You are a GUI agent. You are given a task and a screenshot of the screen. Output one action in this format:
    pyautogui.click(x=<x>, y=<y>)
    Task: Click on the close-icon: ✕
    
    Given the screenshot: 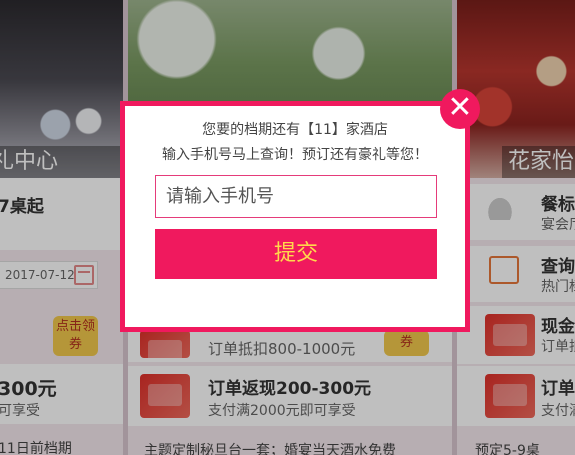 What is the action you would take?
    pyautogui.click(x=460, y=109)
    